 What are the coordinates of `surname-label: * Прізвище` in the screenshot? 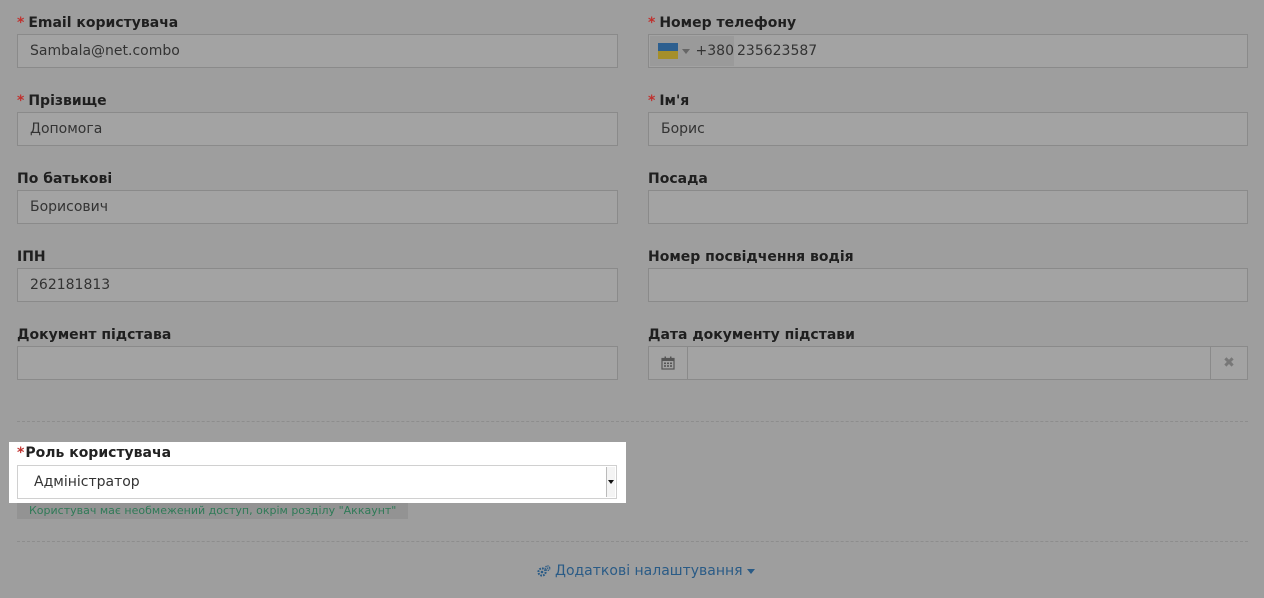 It's located at (62, 101).